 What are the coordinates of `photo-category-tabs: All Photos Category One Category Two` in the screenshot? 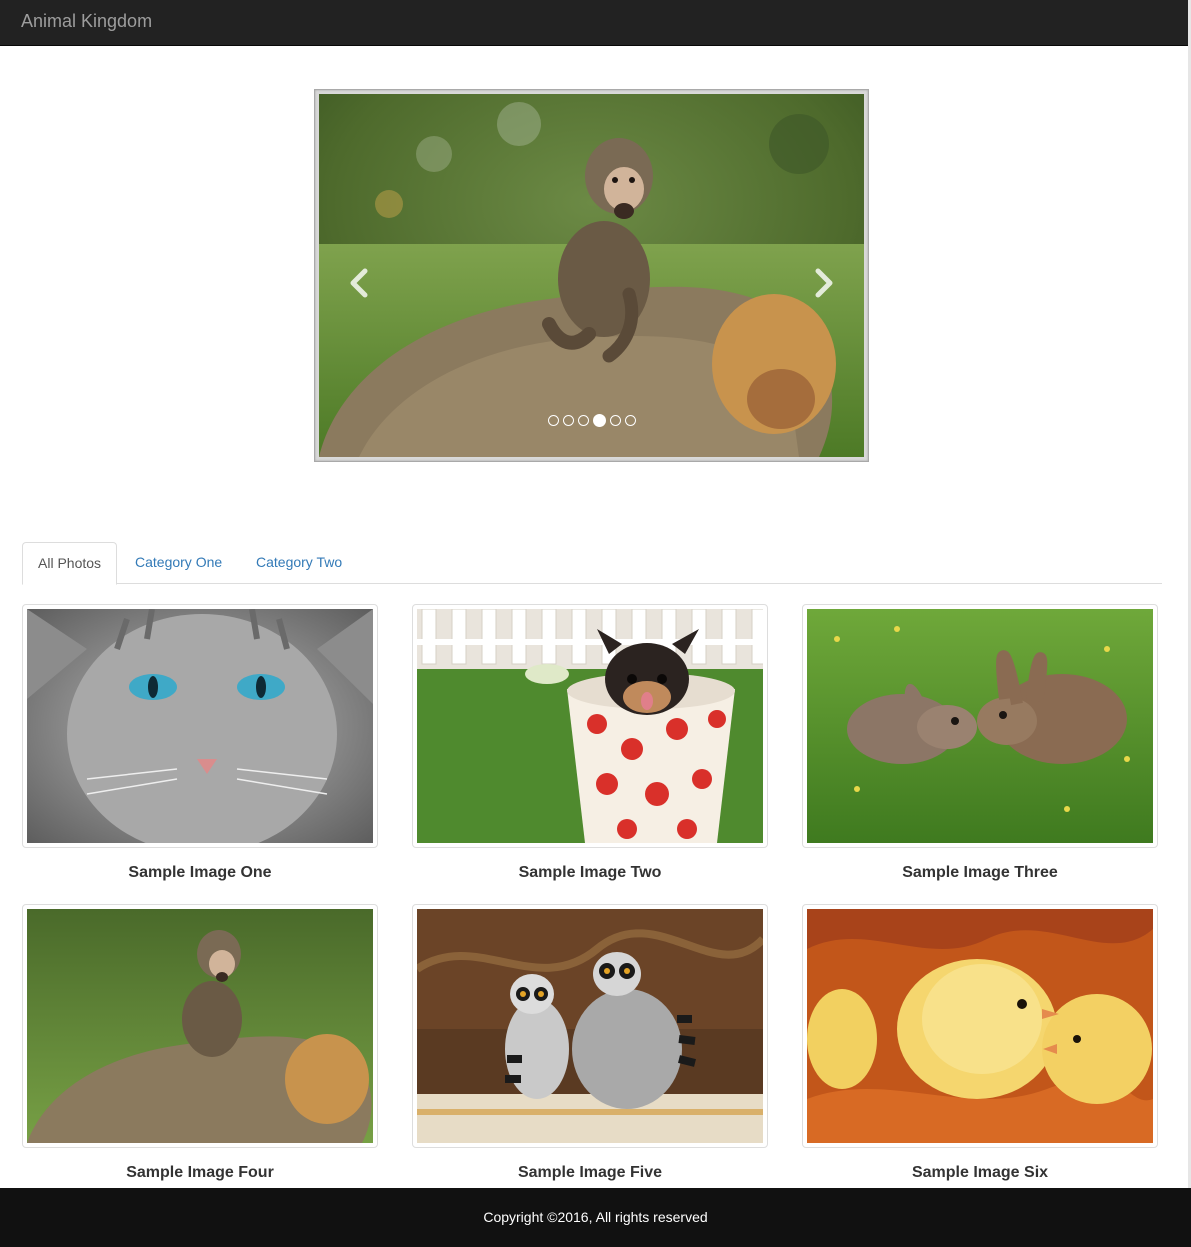 It's located at (592, 563).